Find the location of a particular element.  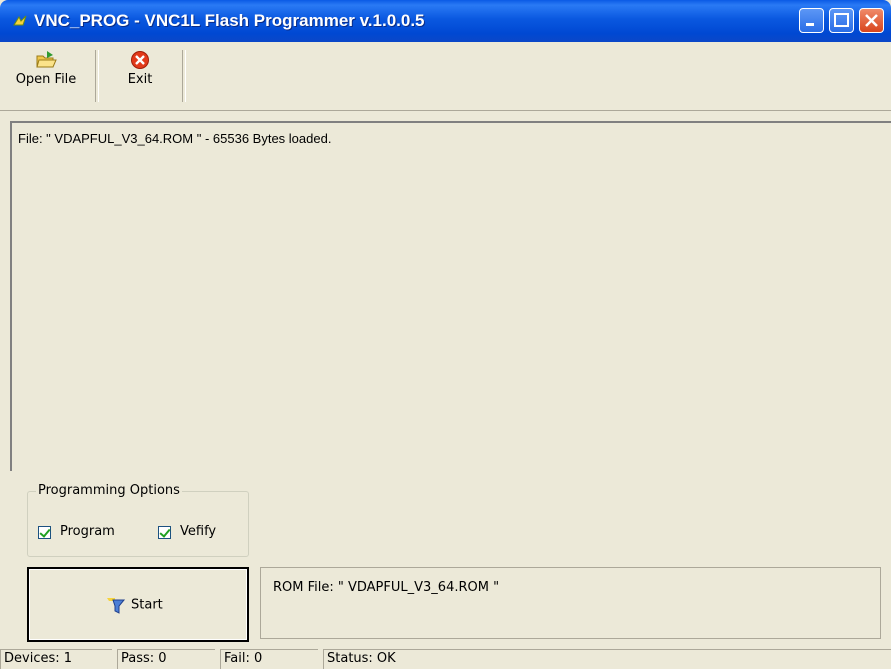

app-icon is located at coordinates (20, 20).